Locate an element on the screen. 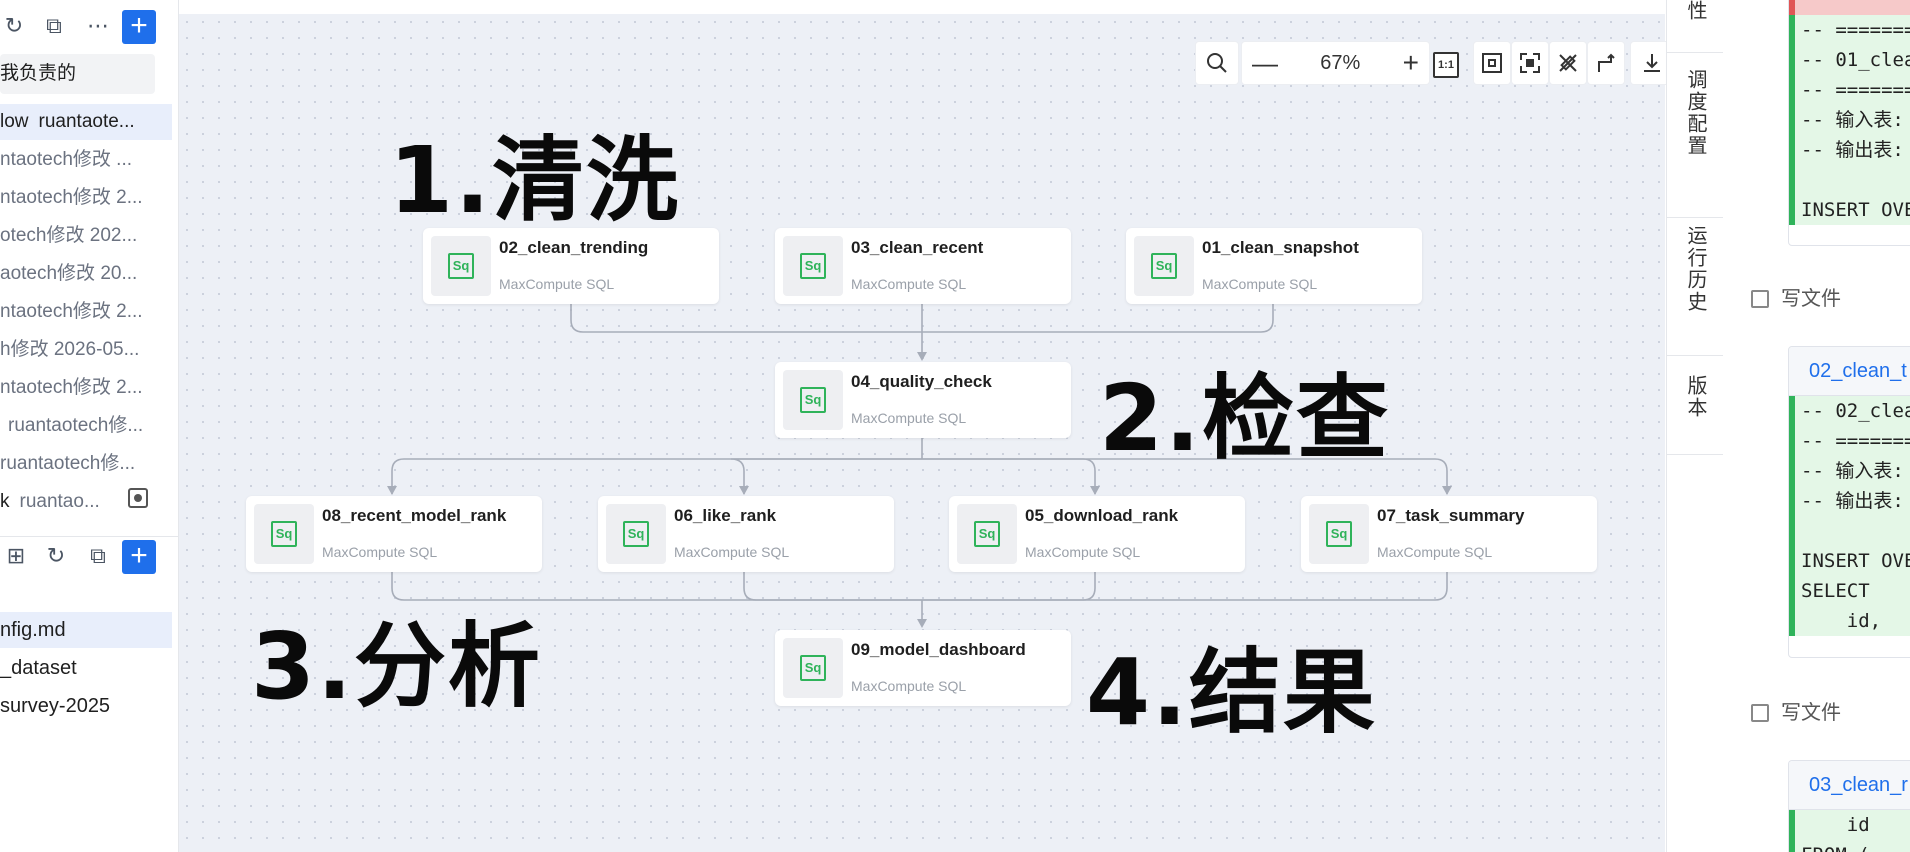  node-01-clean-snapshot: Sq 01_clean_snapshot MaxCompute SQL is located at coordinates (1274, 266).